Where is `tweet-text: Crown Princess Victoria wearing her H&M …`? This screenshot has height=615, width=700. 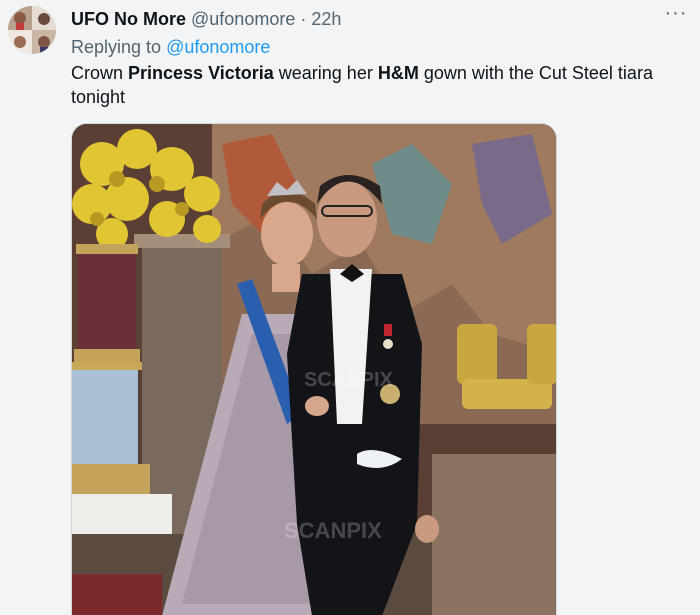
tweet-text: Crown Princess Victoria wearing her H&M … is located at coordinates (376, 85).